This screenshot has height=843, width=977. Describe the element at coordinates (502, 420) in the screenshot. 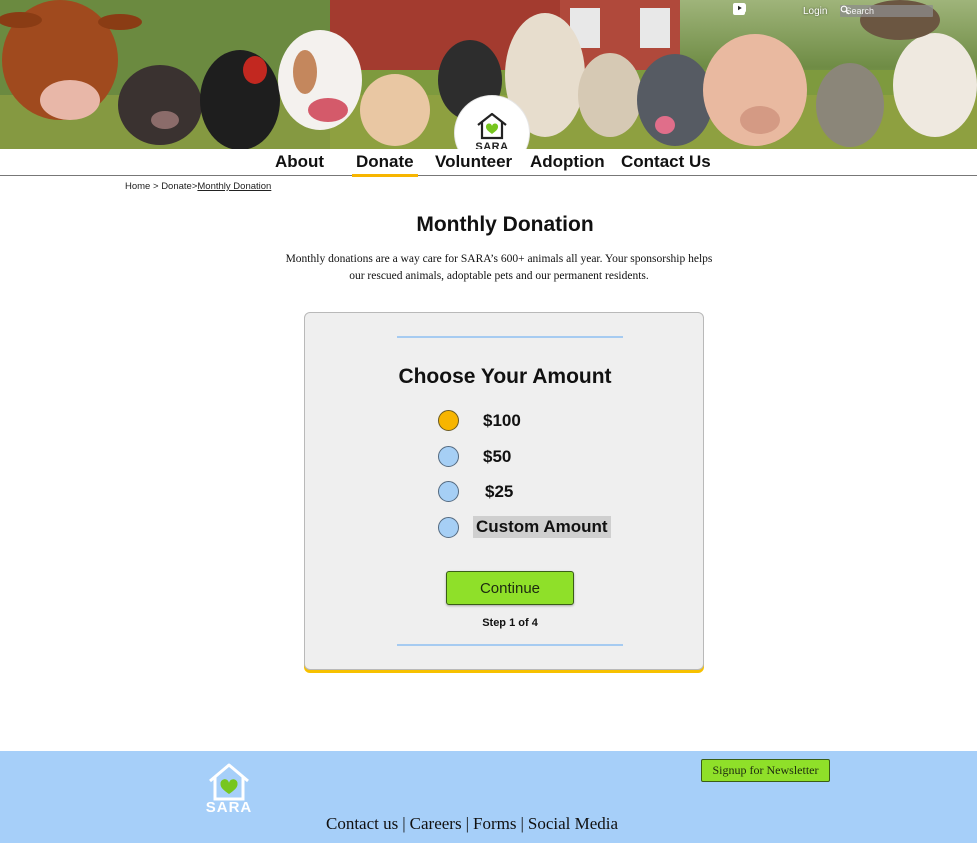

I see `amount-label: $100` at that location.